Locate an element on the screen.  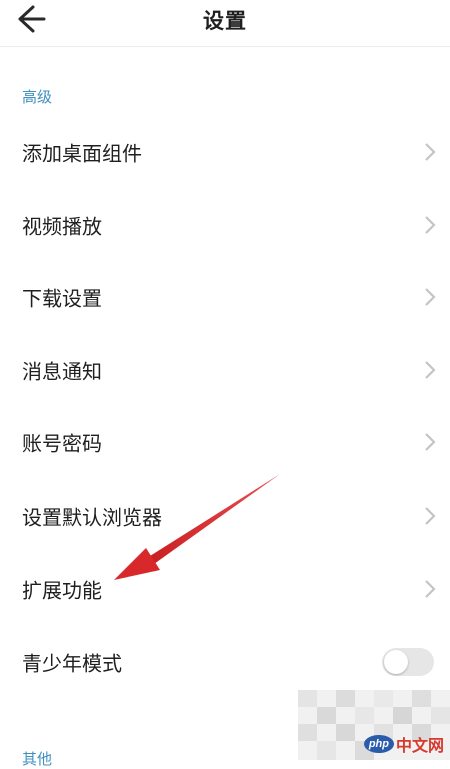
header-divider is located at coordinates (225, 46).